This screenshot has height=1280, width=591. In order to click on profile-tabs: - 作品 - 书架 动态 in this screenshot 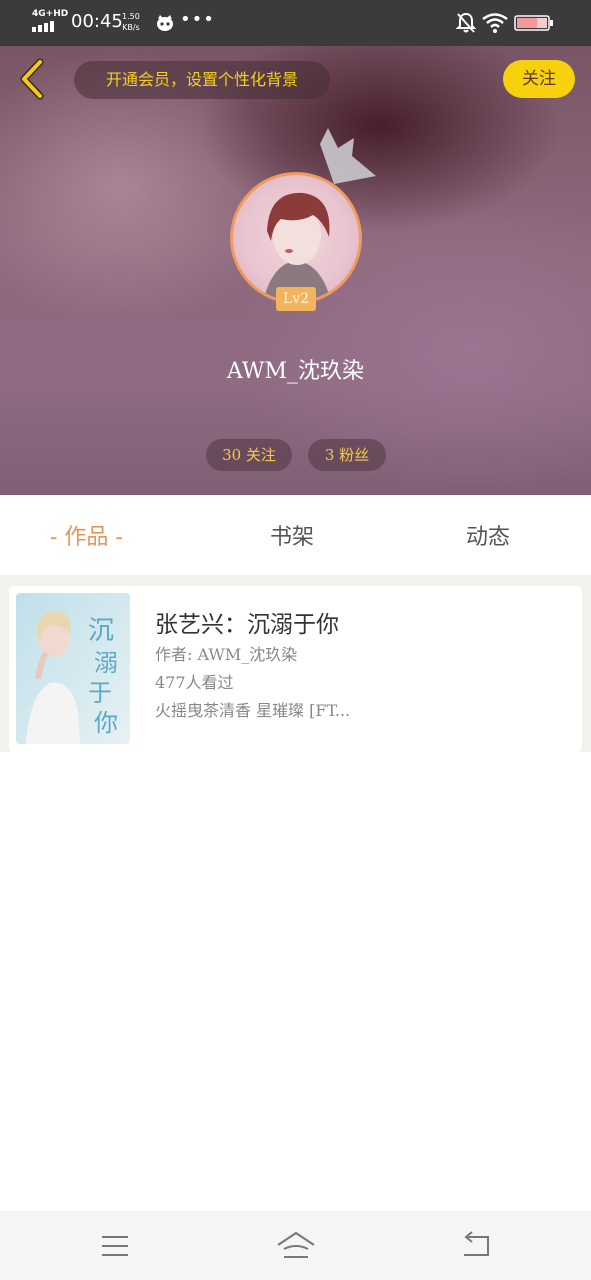, I will do `click(295, 535)`.